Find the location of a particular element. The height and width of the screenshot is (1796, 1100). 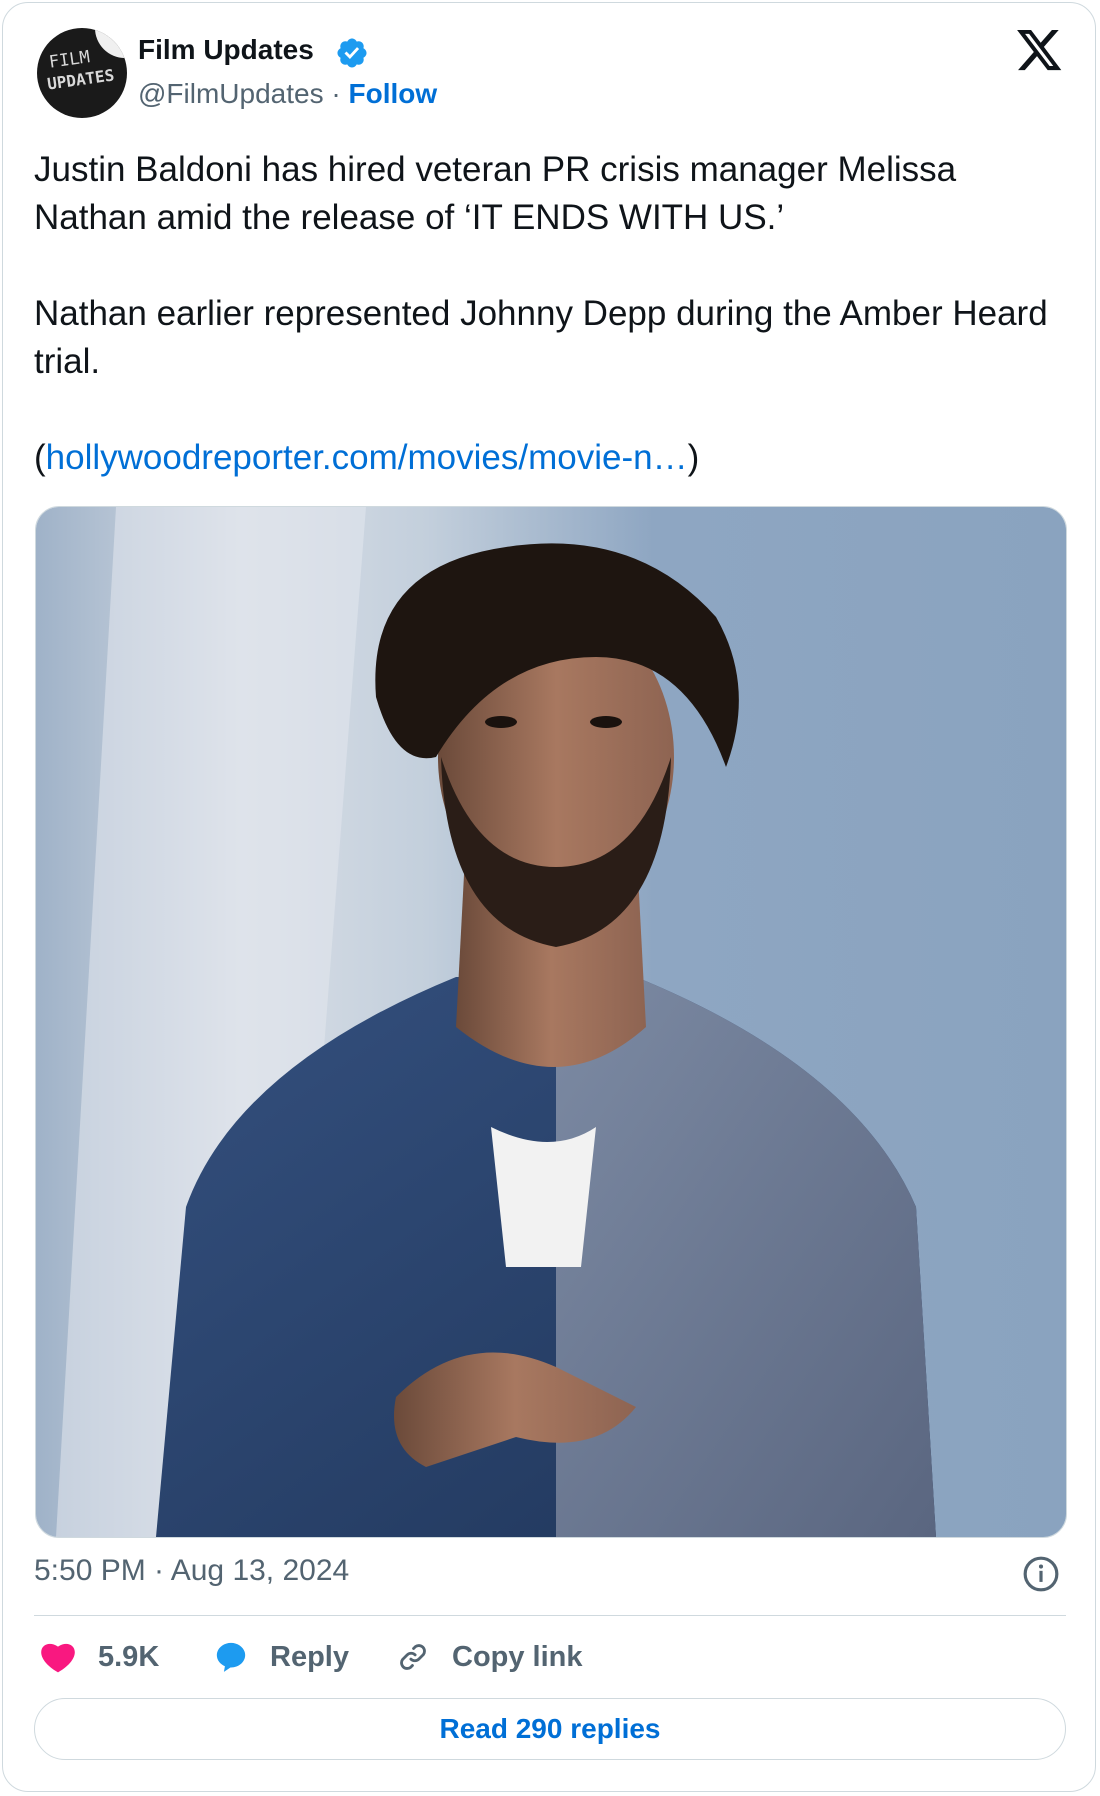

verified-badge-icon is located at coordinates (352, 53).